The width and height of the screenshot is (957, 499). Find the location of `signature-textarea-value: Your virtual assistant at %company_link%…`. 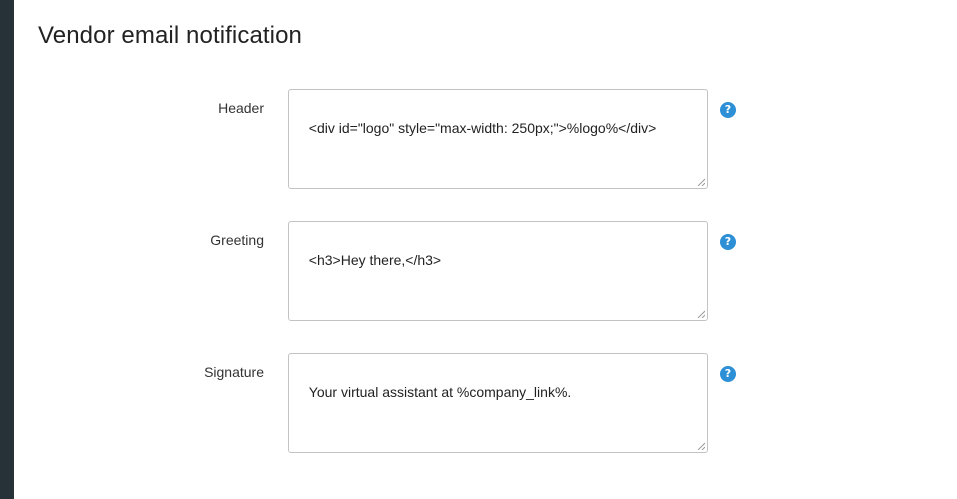

signature-textarea-value: Your virtual assistant at %company_link%… is located at coordinates (440, 392).